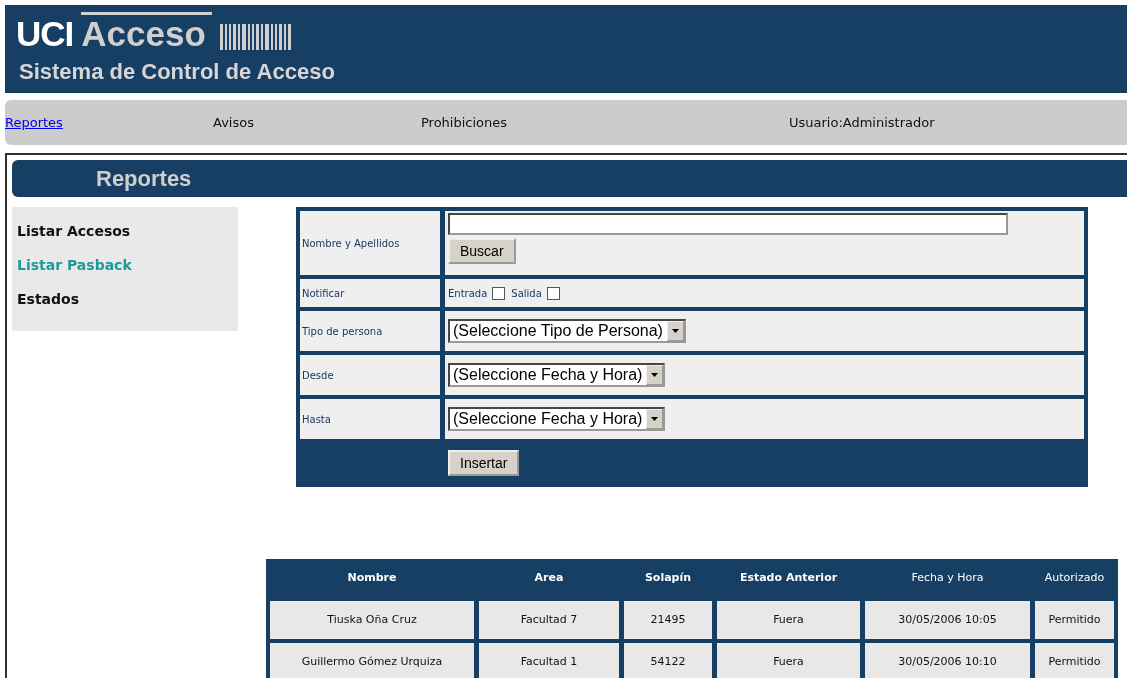 Image resolution: width=1127 pixels, height=678 pixels. I want to click on column-header: Autorizado, so click(1074, 578).